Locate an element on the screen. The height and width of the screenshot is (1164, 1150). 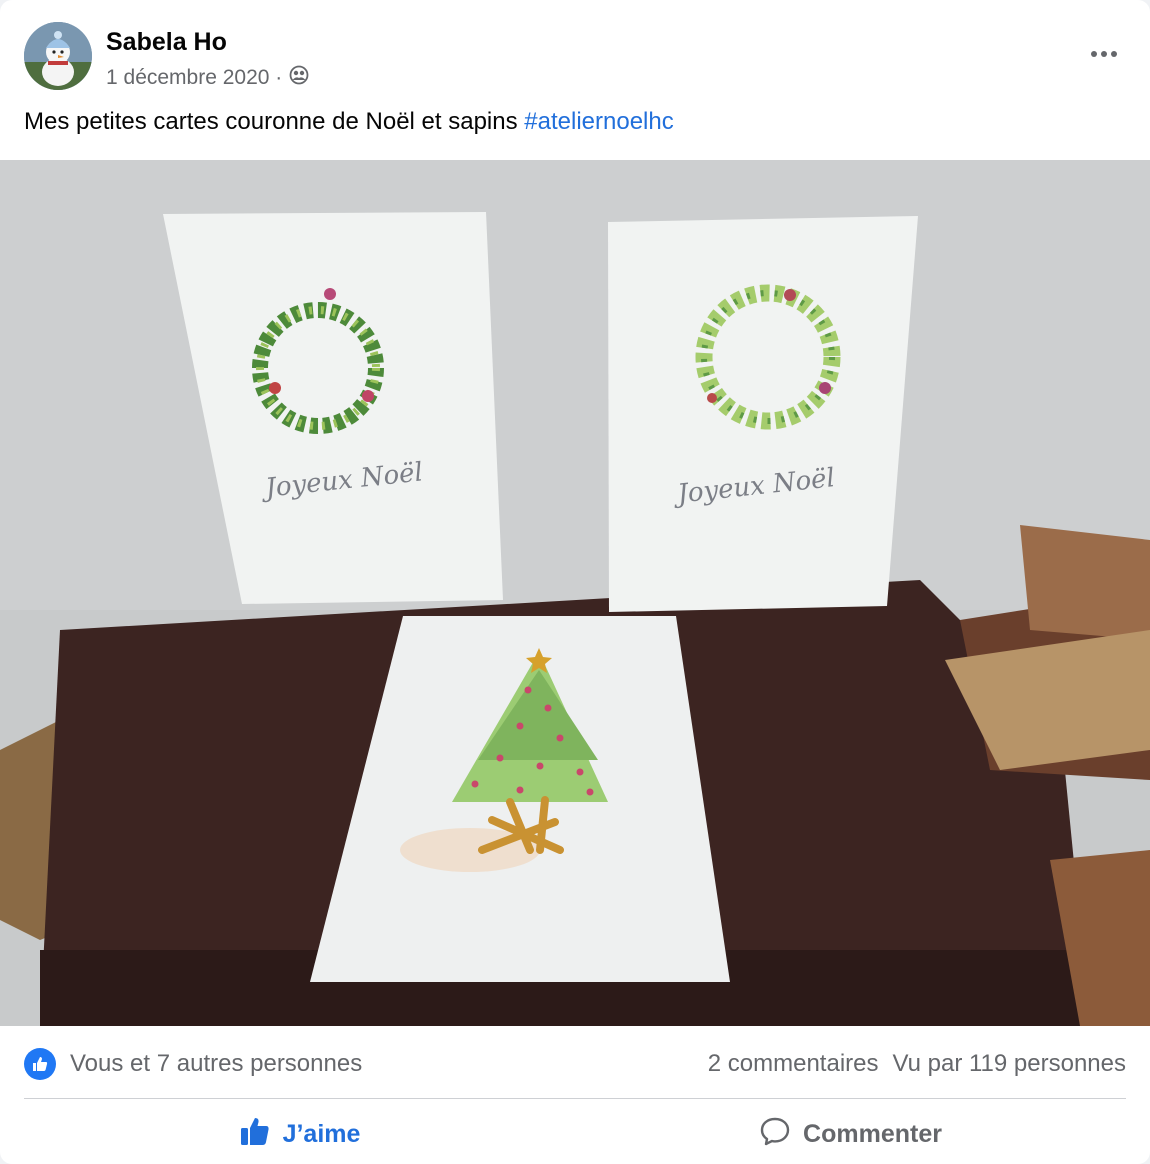
post-meta: 1 décembre 2020 · is located at coordinates (208, 78).